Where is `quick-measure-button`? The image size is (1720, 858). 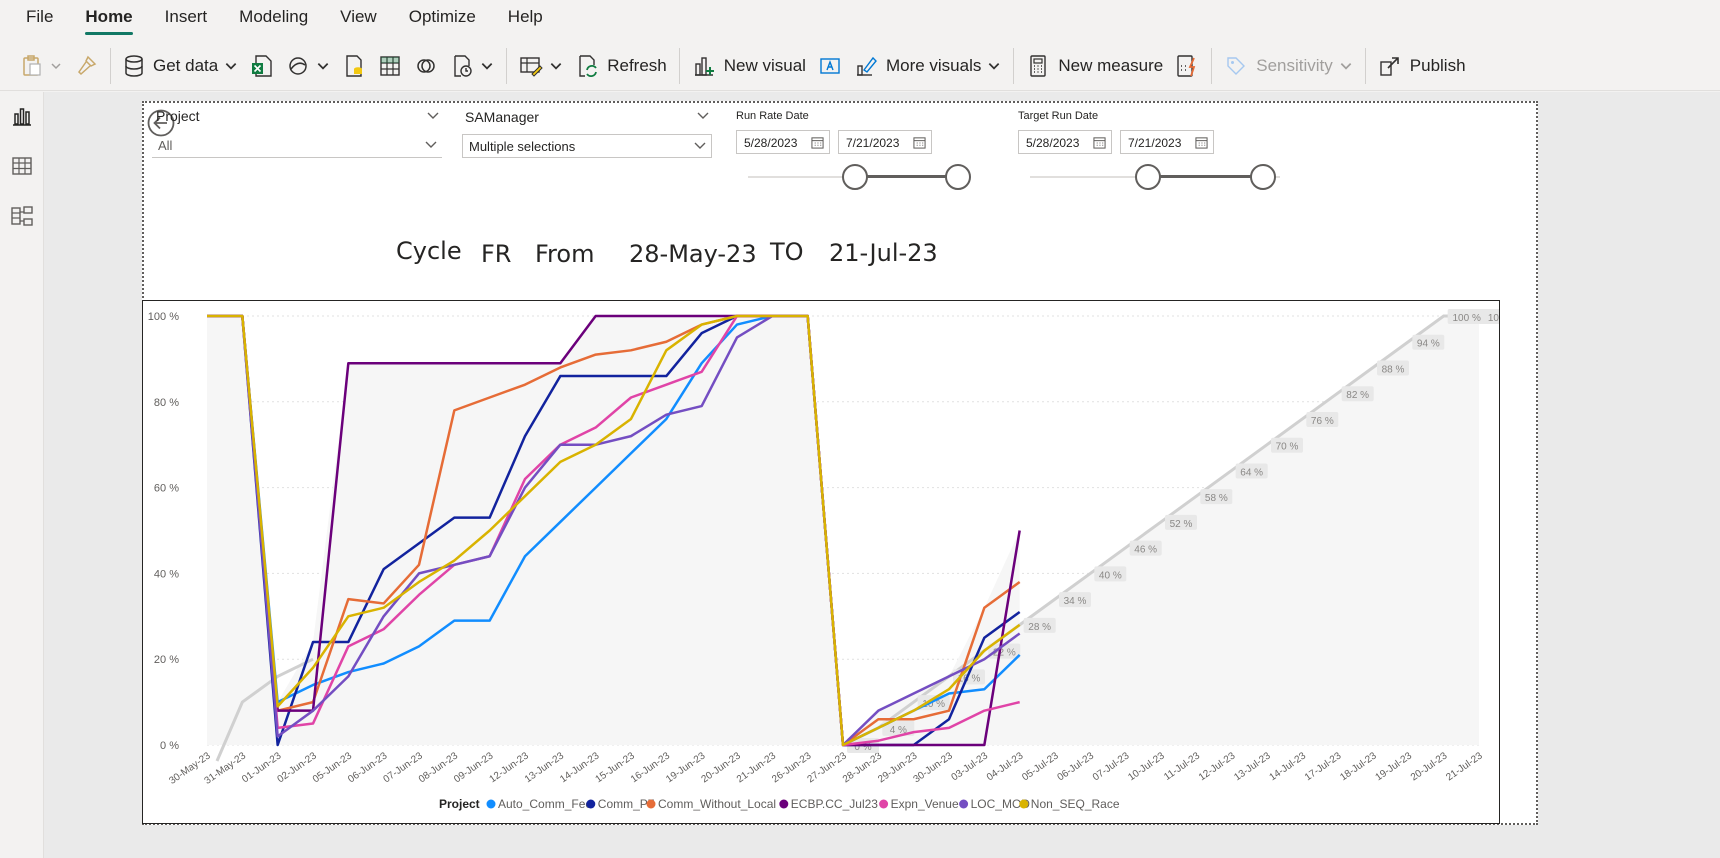
quick-measure-button is located at coordinates (1187, 66).